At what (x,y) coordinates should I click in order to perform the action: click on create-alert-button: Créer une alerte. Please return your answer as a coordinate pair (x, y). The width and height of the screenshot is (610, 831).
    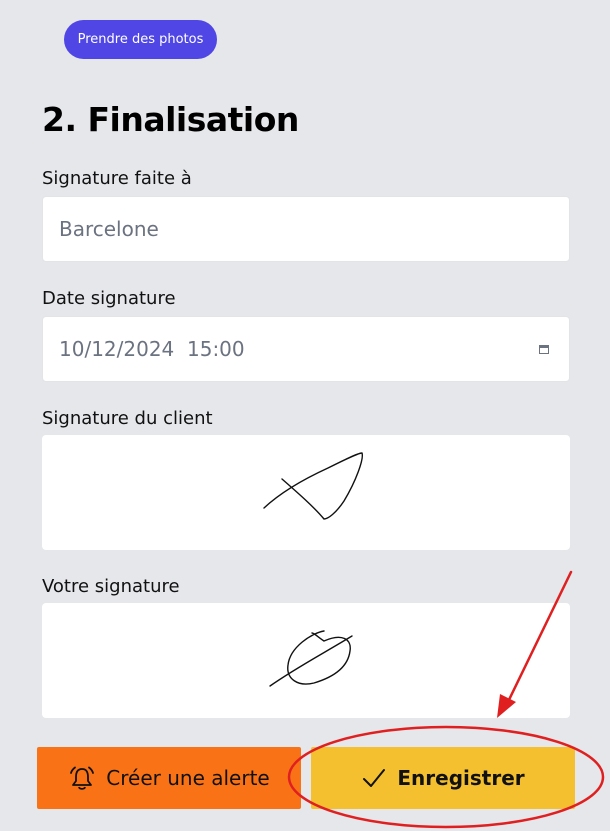
    Looking at the image, I should click on (169, 778).